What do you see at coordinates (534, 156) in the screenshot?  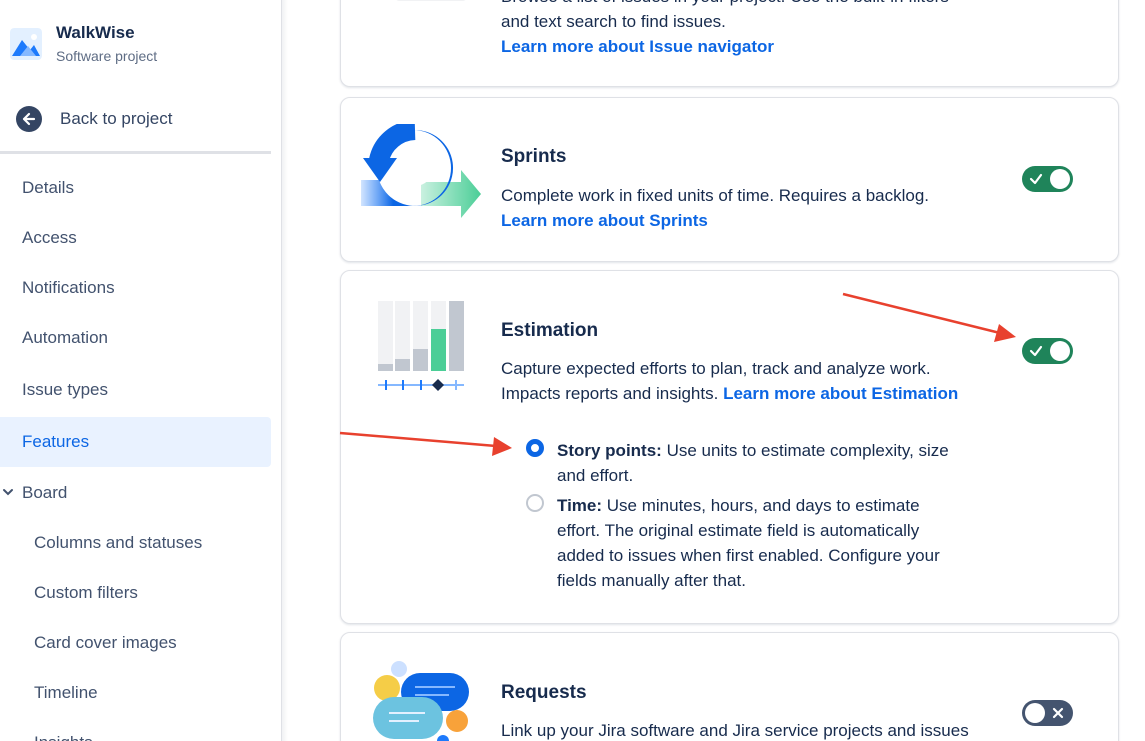 I see `sprints-title: Sprints` at bounding box center [534, 156].